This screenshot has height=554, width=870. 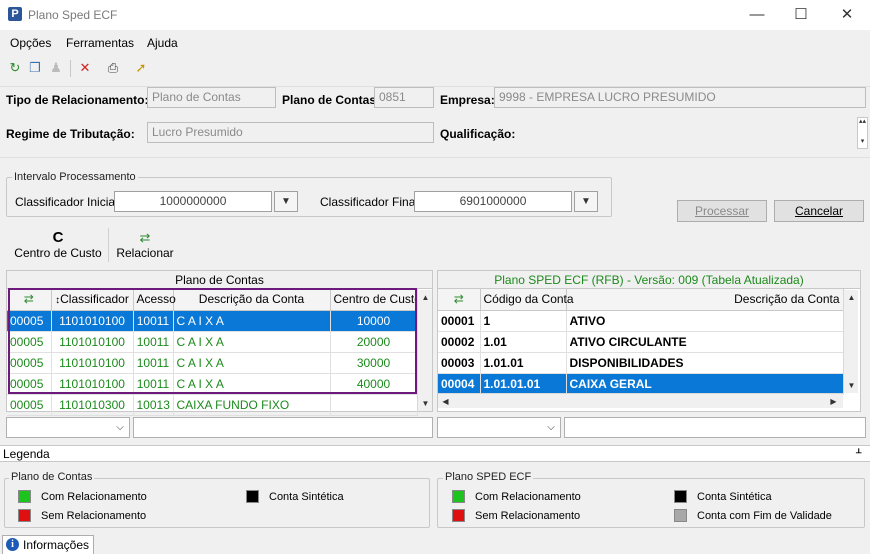 I want to click on qualificacao-scrollbar: ▴▴ ▾, so click(x=862, y=133).